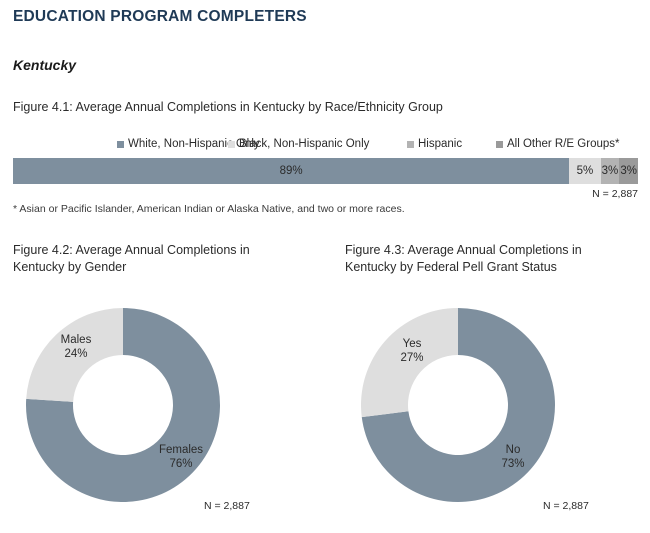 The width and height of the screenshot is (650, 533). I want to click on legend-item-1: Black, Non-Hispanic Only, so click(298, 144).